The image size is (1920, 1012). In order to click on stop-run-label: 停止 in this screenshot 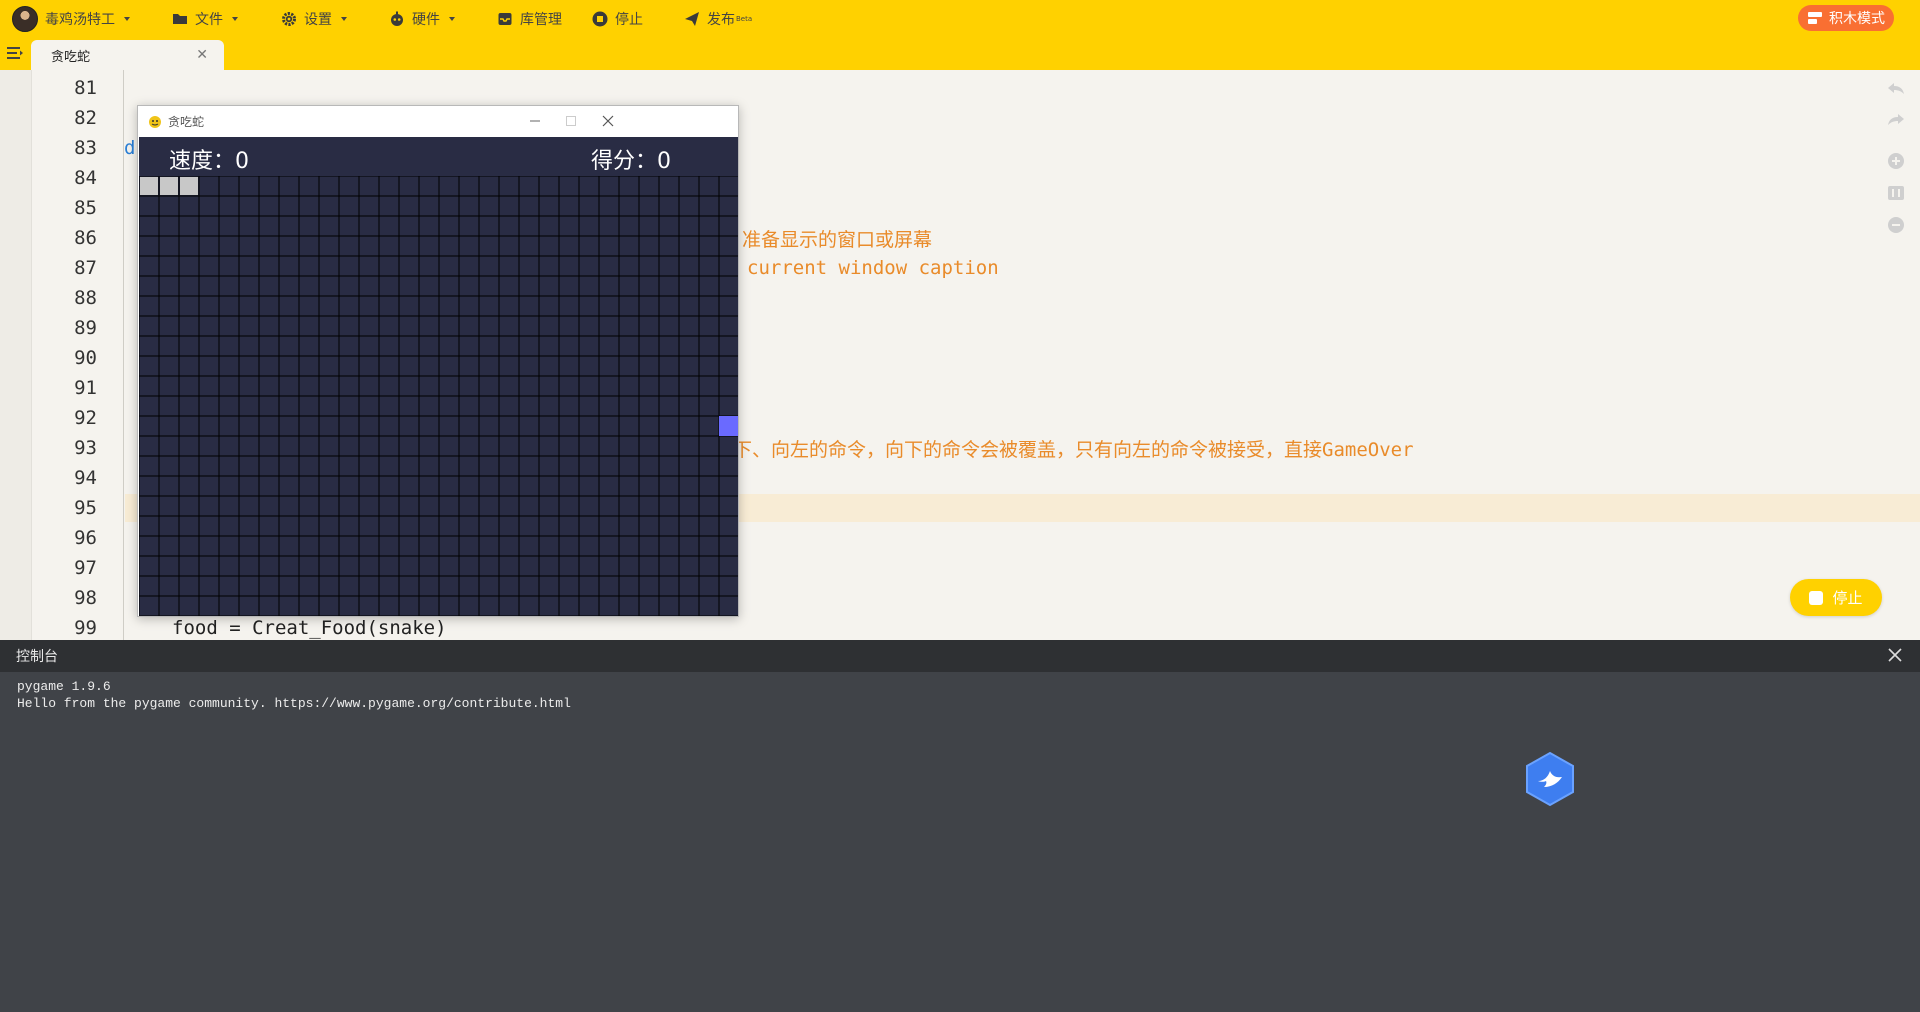, I will do `click(1847, 598)`.